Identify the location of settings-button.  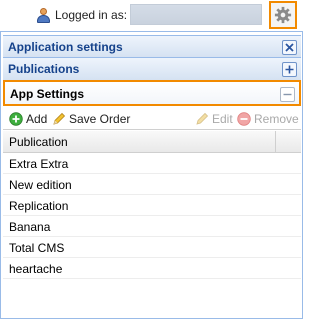
(283, 15).